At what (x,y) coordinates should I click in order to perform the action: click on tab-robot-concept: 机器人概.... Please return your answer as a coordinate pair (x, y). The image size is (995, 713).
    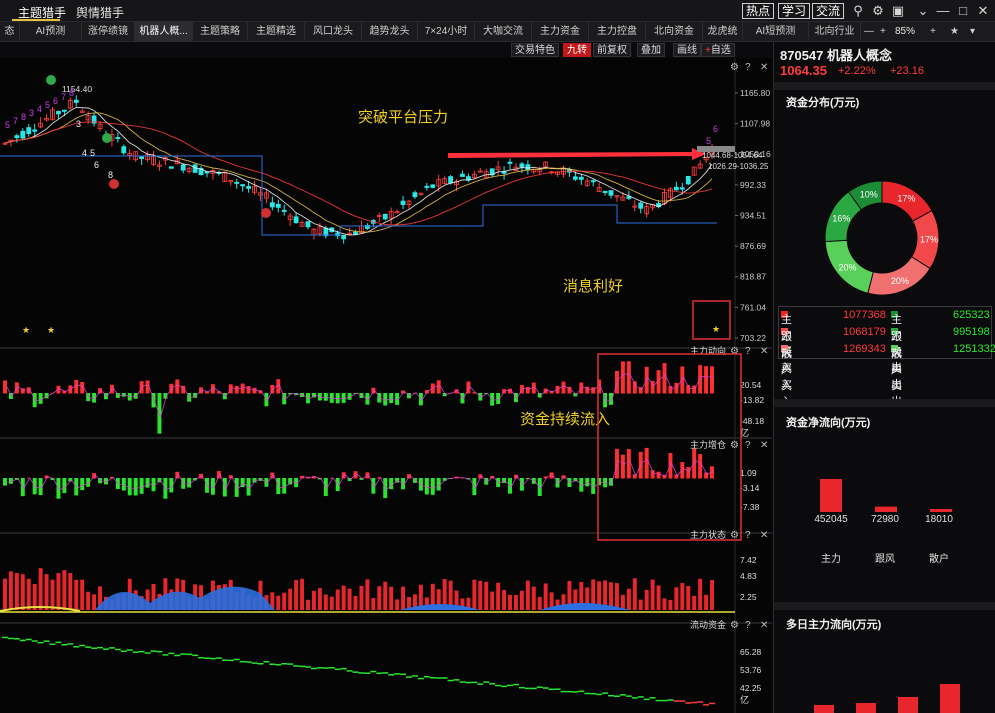
    Looking at the image, I should click on (164, 31).